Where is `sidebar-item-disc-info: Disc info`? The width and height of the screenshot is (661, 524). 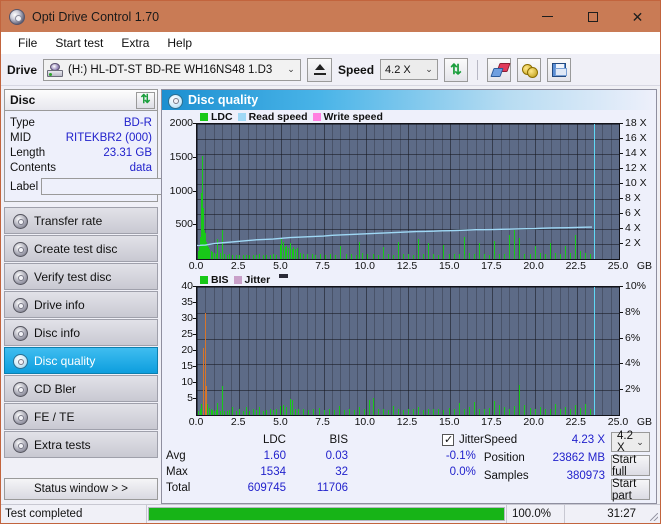
sidebar-item-disc-info: Disc info is located at coordinates (81, 332).